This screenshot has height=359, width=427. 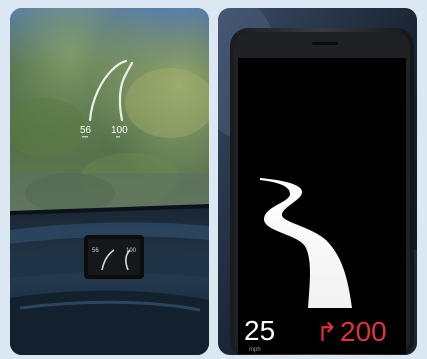 What do you see at coordinates (363, 331) in the screenshot?
I see `distance-to-turn: 200` at bounding box center [363, 331].